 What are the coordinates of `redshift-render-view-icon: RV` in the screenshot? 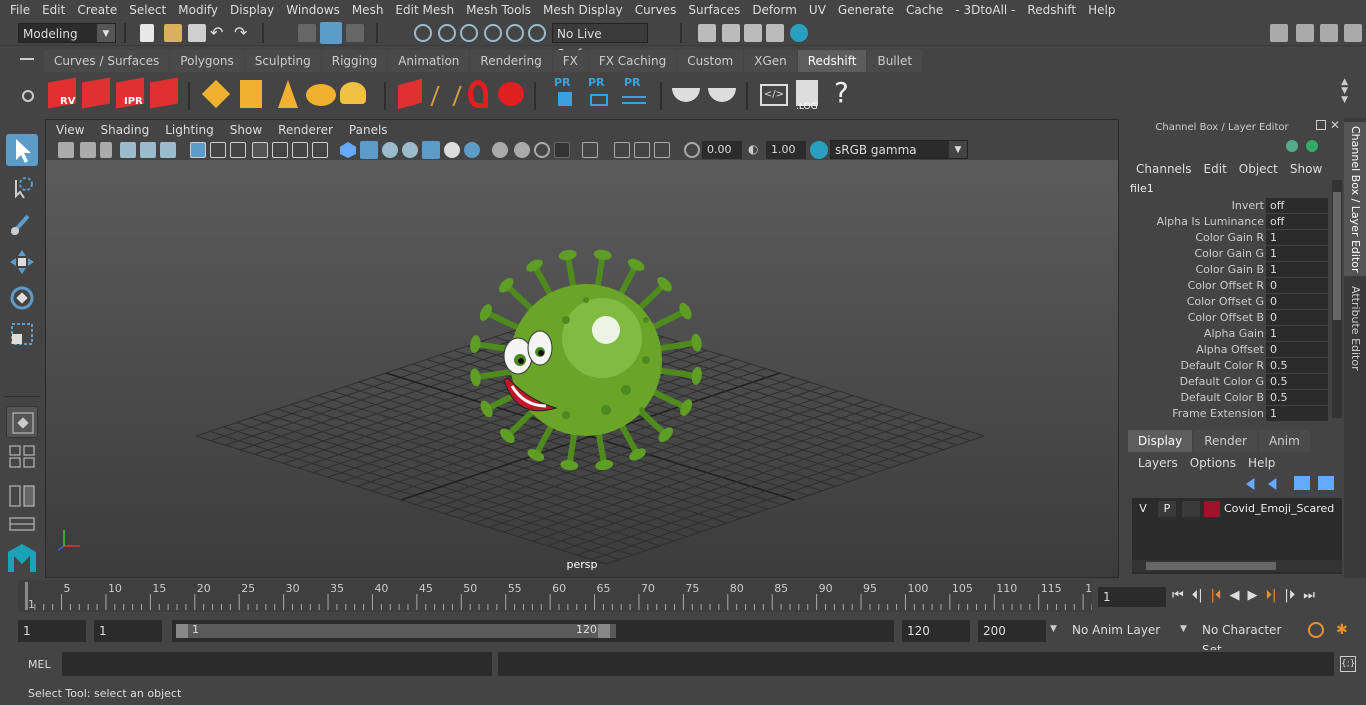 It's located at (63, 94).